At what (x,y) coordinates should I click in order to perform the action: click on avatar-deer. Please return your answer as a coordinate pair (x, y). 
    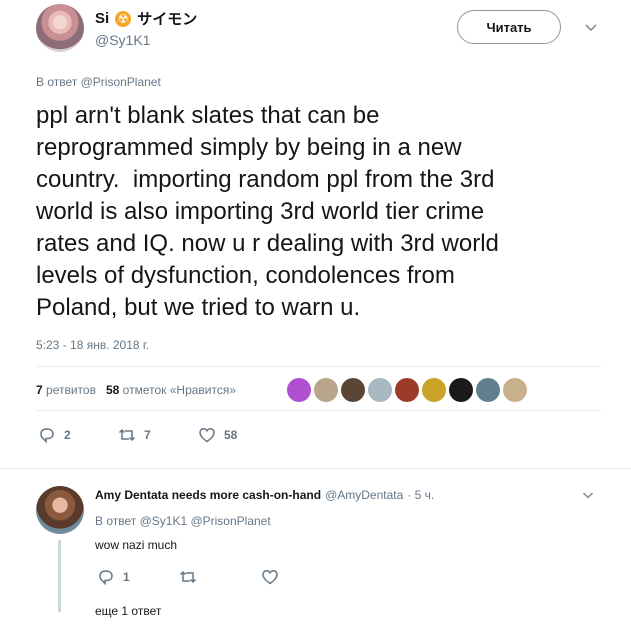
    Looking at the image, I should click on (515, 390).